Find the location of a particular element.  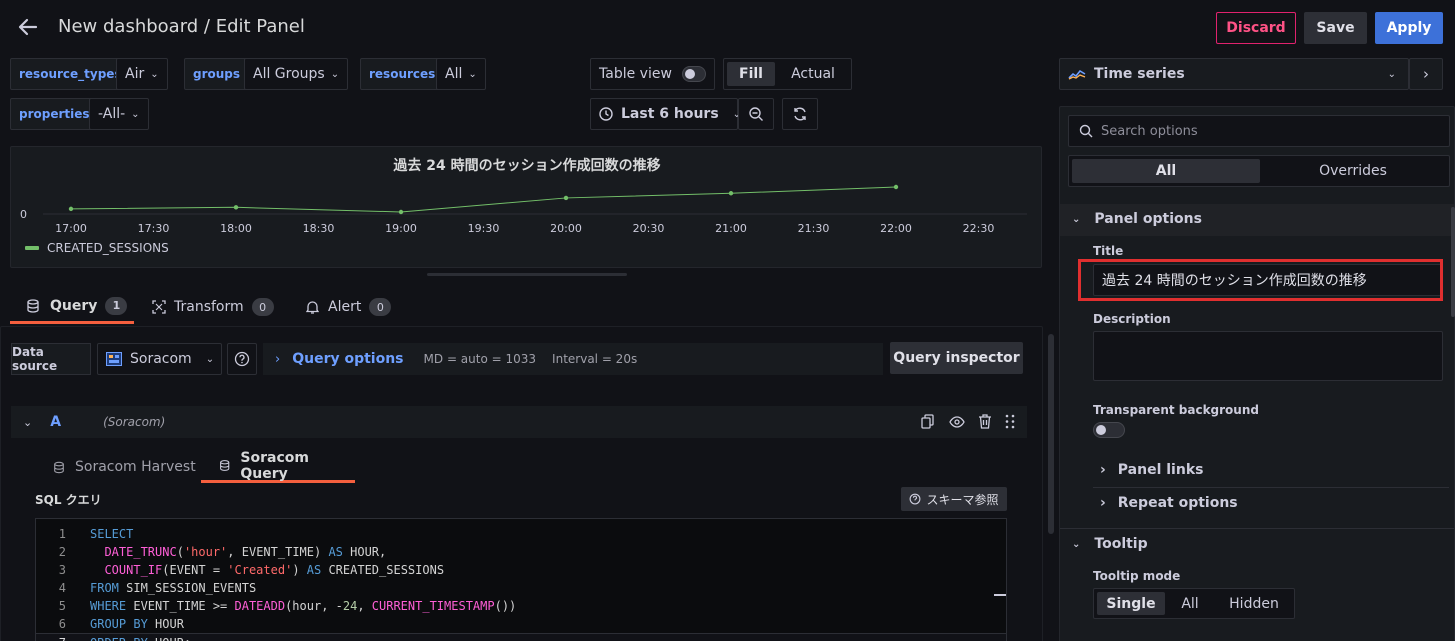

query-inspector-button: Query inspector is located at coordinates (956, 358).